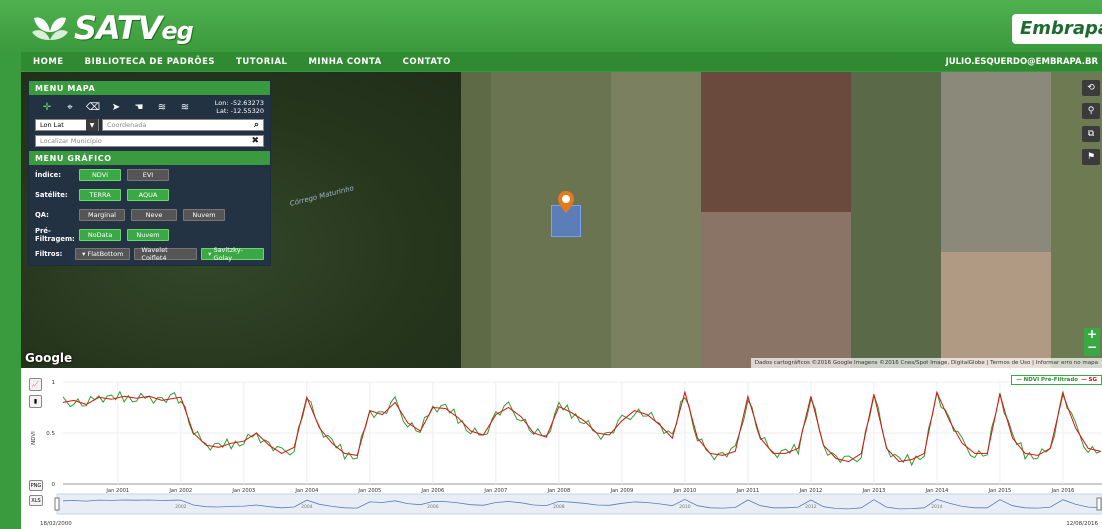 The image size is (1102, 529). Describe the element at coordinates (48, 175) in the screenshot. I see `indice-label: Índice:` at that location.